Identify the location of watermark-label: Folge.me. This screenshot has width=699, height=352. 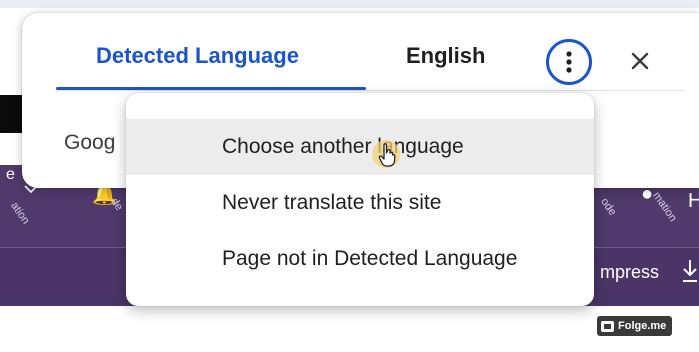
(642, 326).